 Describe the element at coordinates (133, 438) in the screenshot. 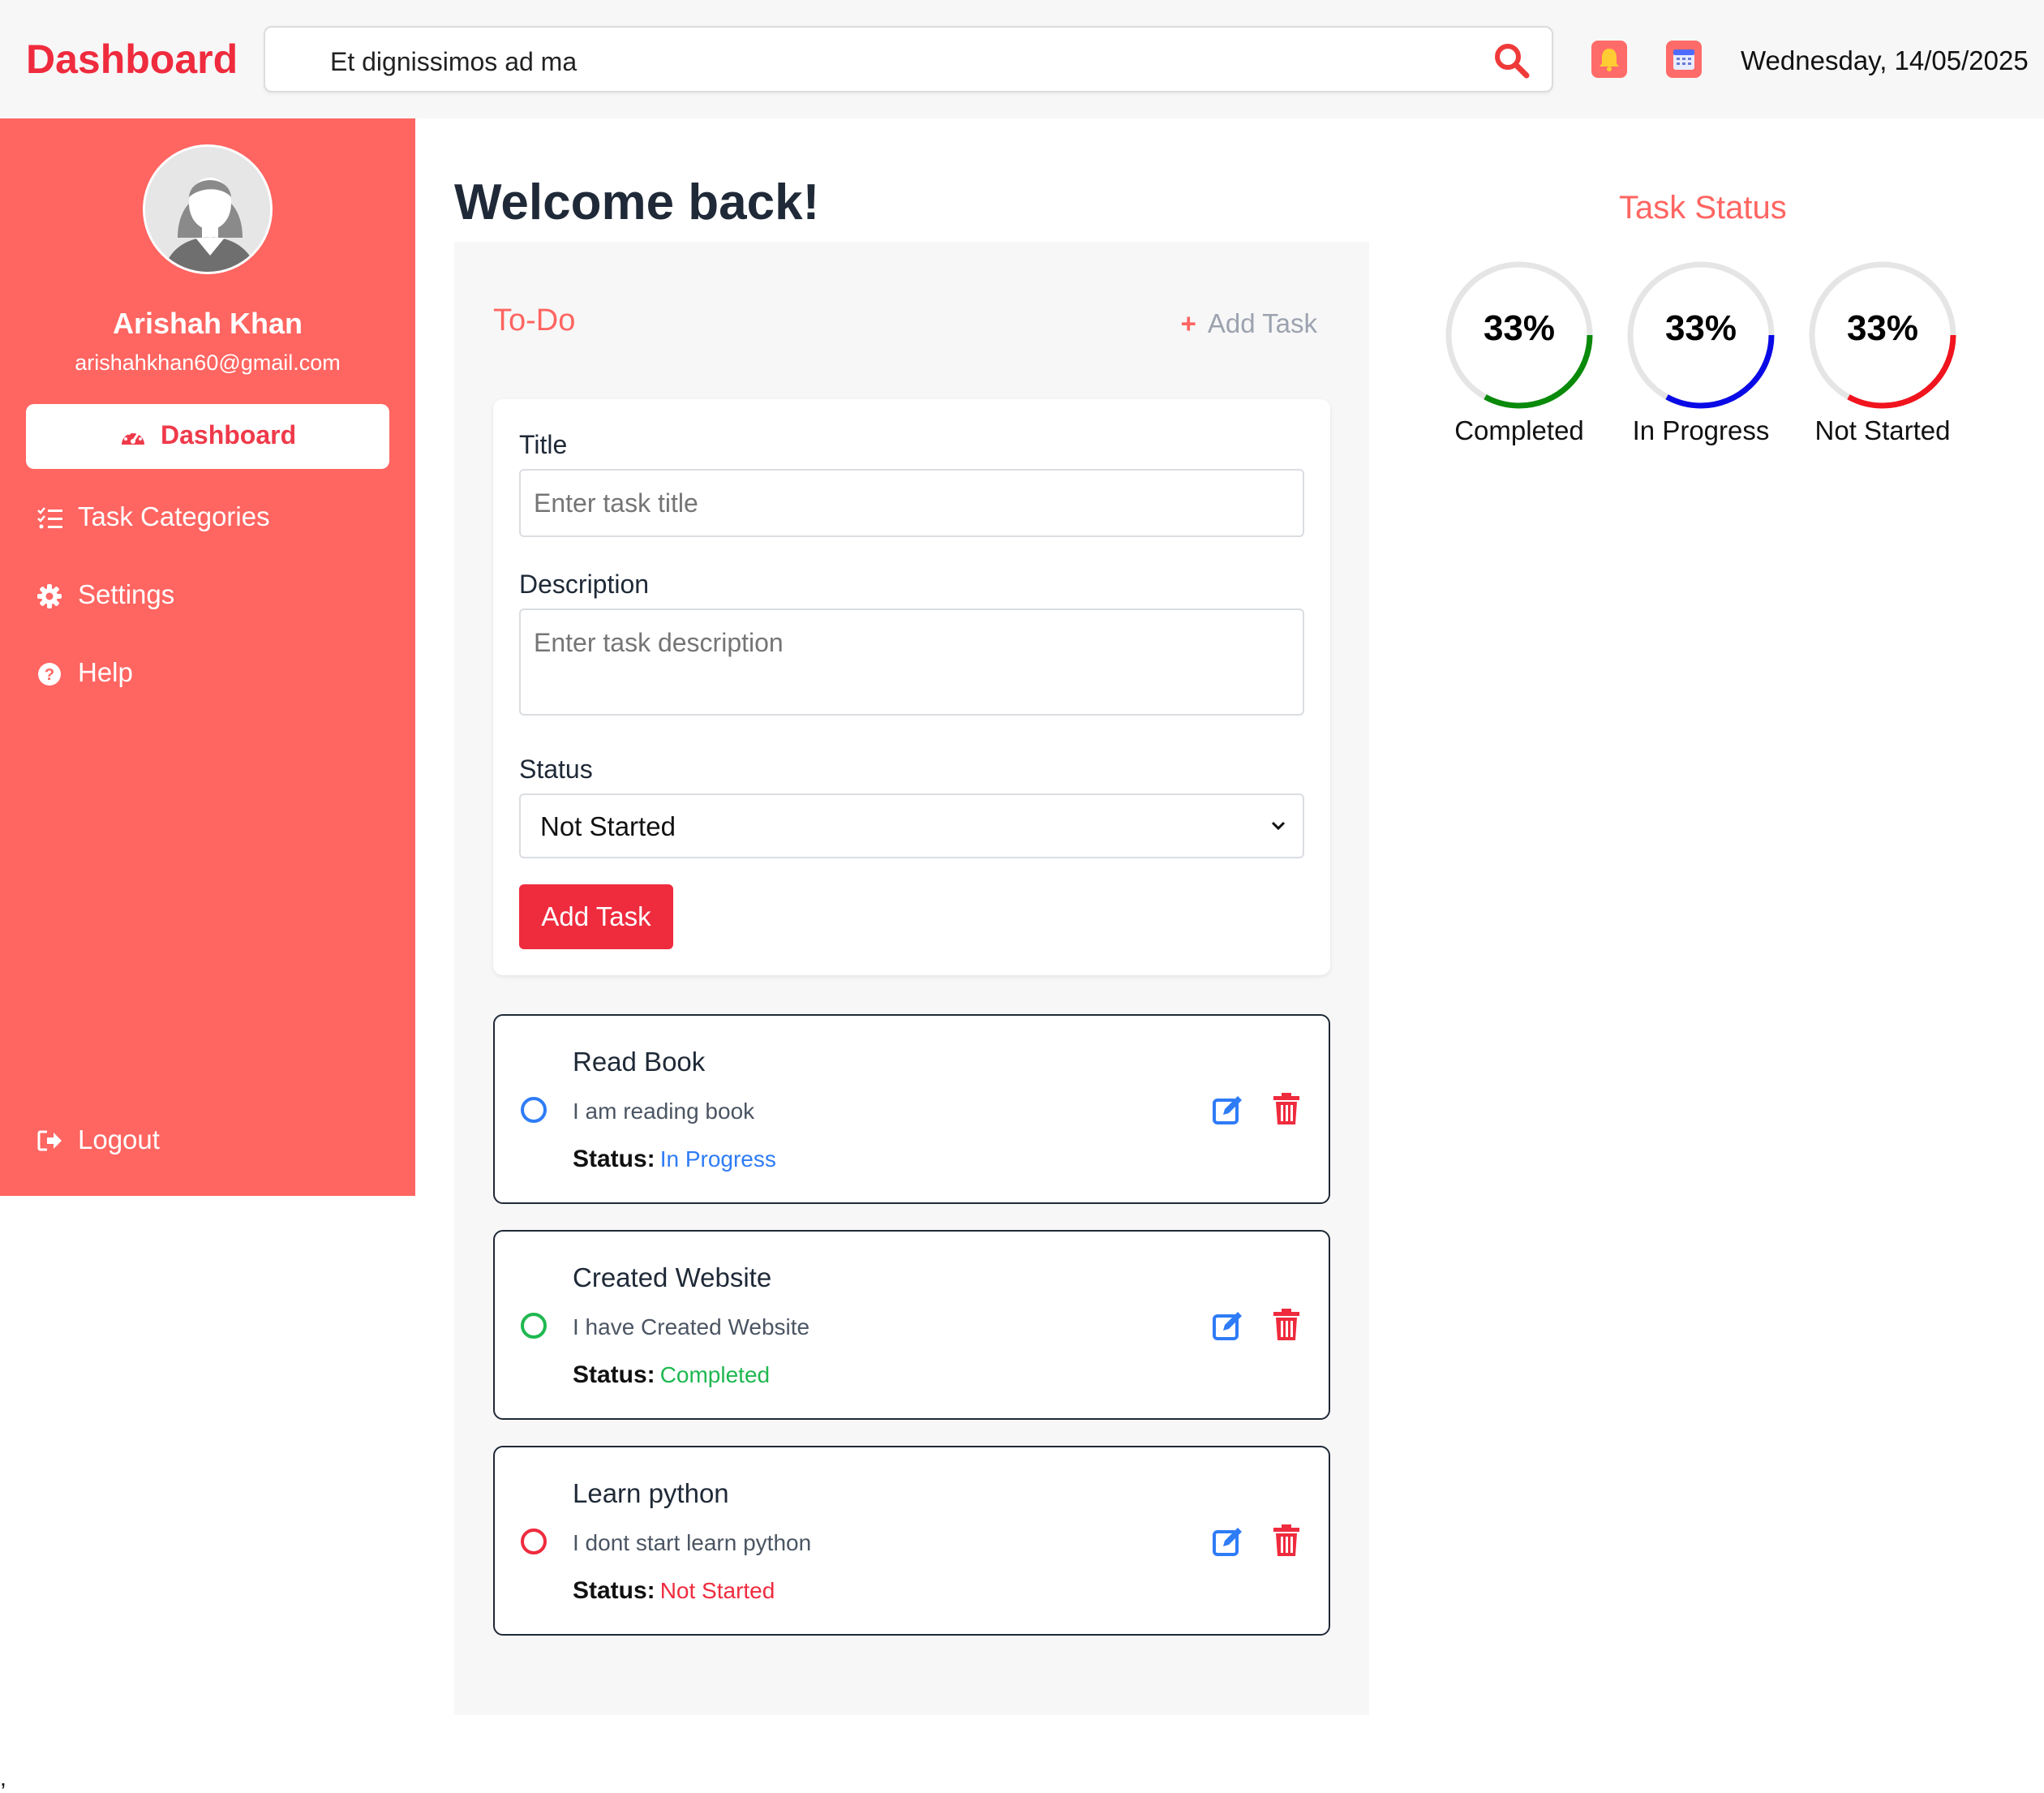

I see `gauge-icon` at that location.